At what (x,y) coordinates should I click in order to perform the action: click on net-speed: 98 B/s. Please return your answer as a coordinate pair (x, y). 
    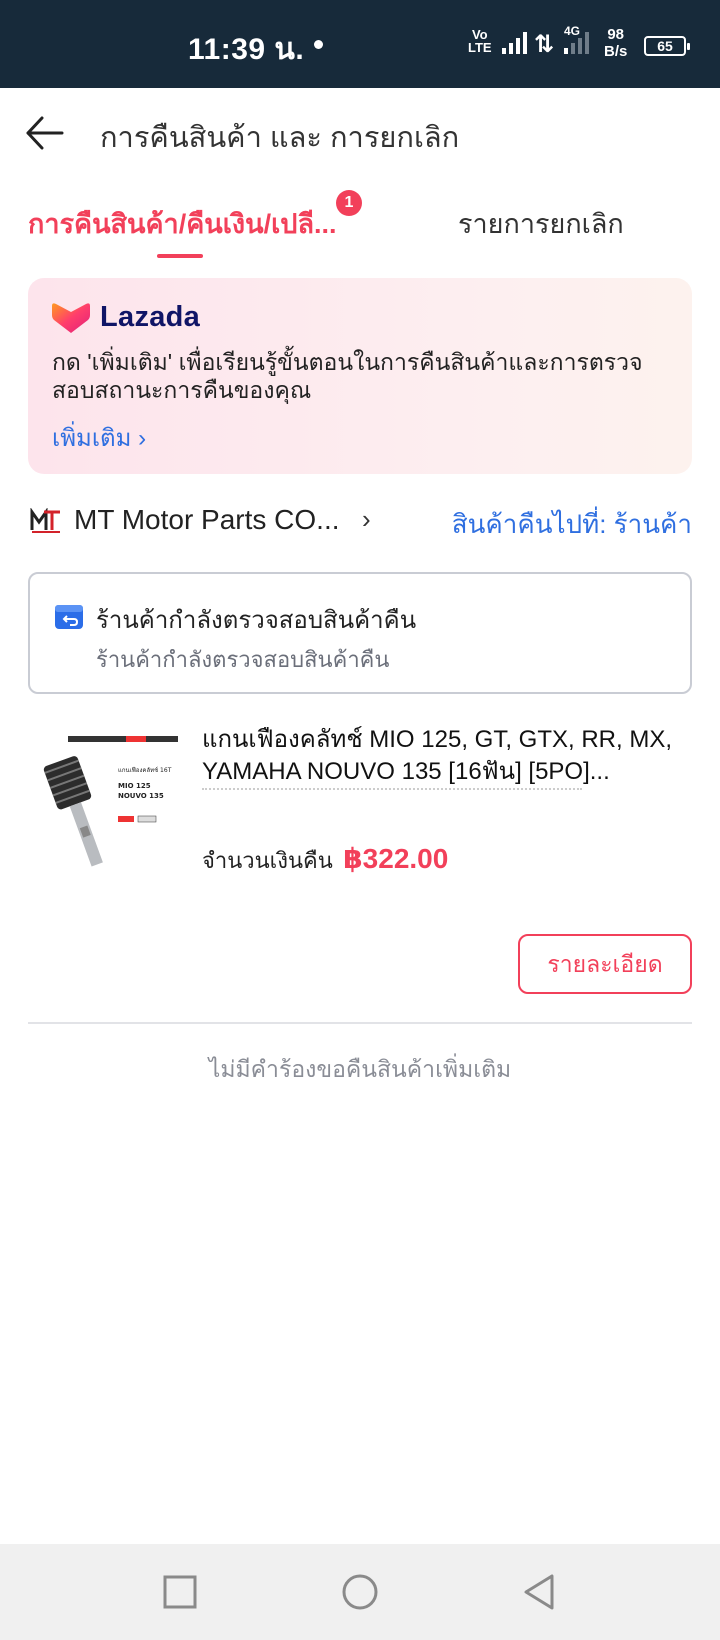
    Looking at the image, I should click on (615, 43).